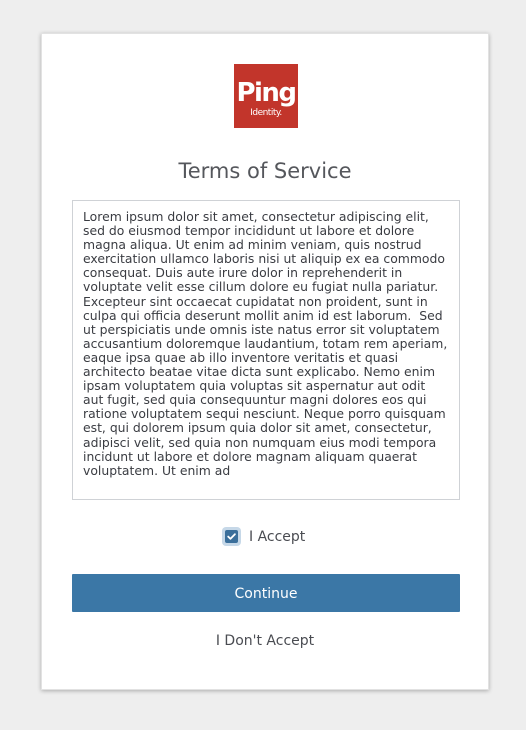 The width and height of the screenshot is (526, 730). I want to click on logo-word: Ping, so click(266, 93).